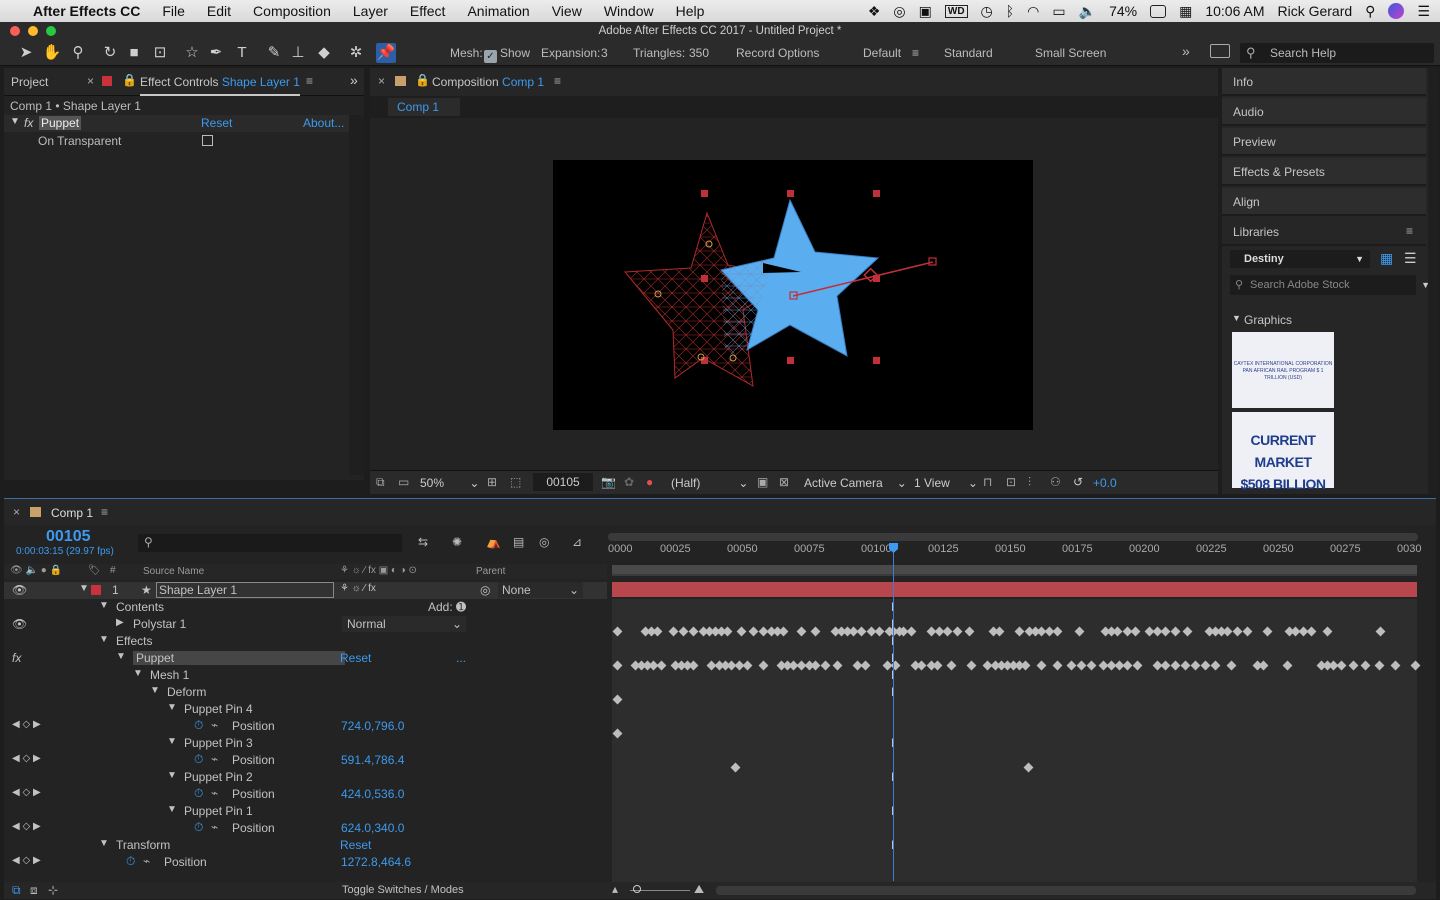 The image size is (1440, 900). Describe the element at coordinates (354, 80) in the screenshot. I see `expand-panels-icon: »` at that location.